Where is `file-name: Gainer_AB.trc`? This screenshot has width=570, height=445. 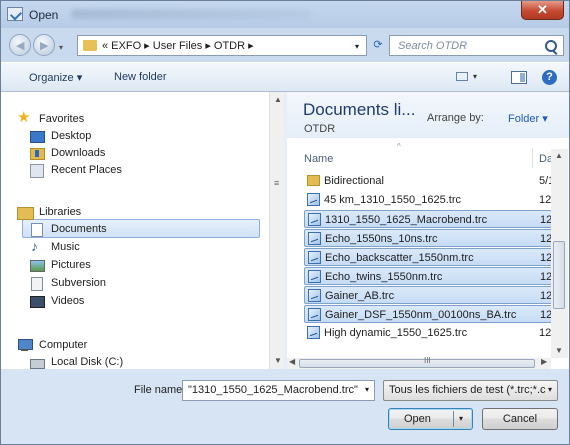
file-name: Gainer_AB.trc is located at coordinates (360, 296).